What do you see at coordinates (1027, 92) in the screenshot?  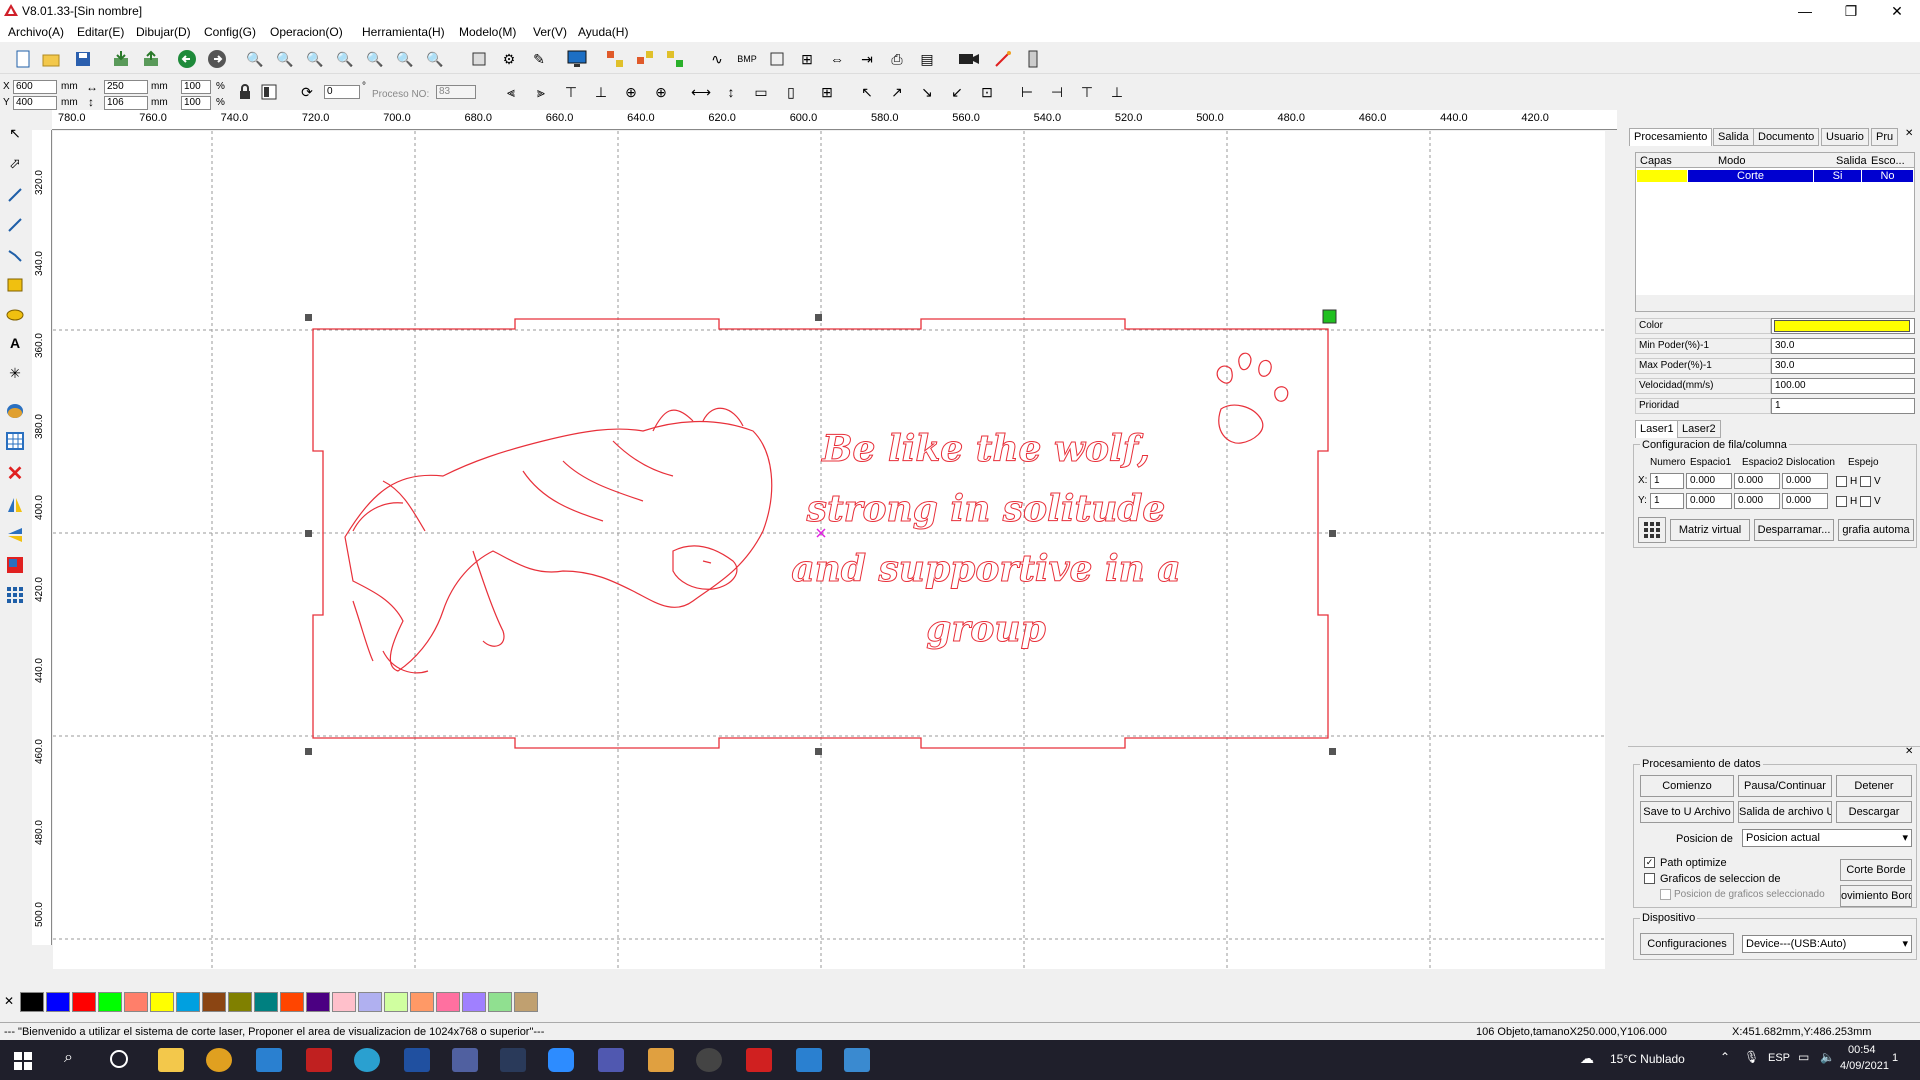 I see `edge-left-icon: ⊢` at bounding box center [1027, 92].